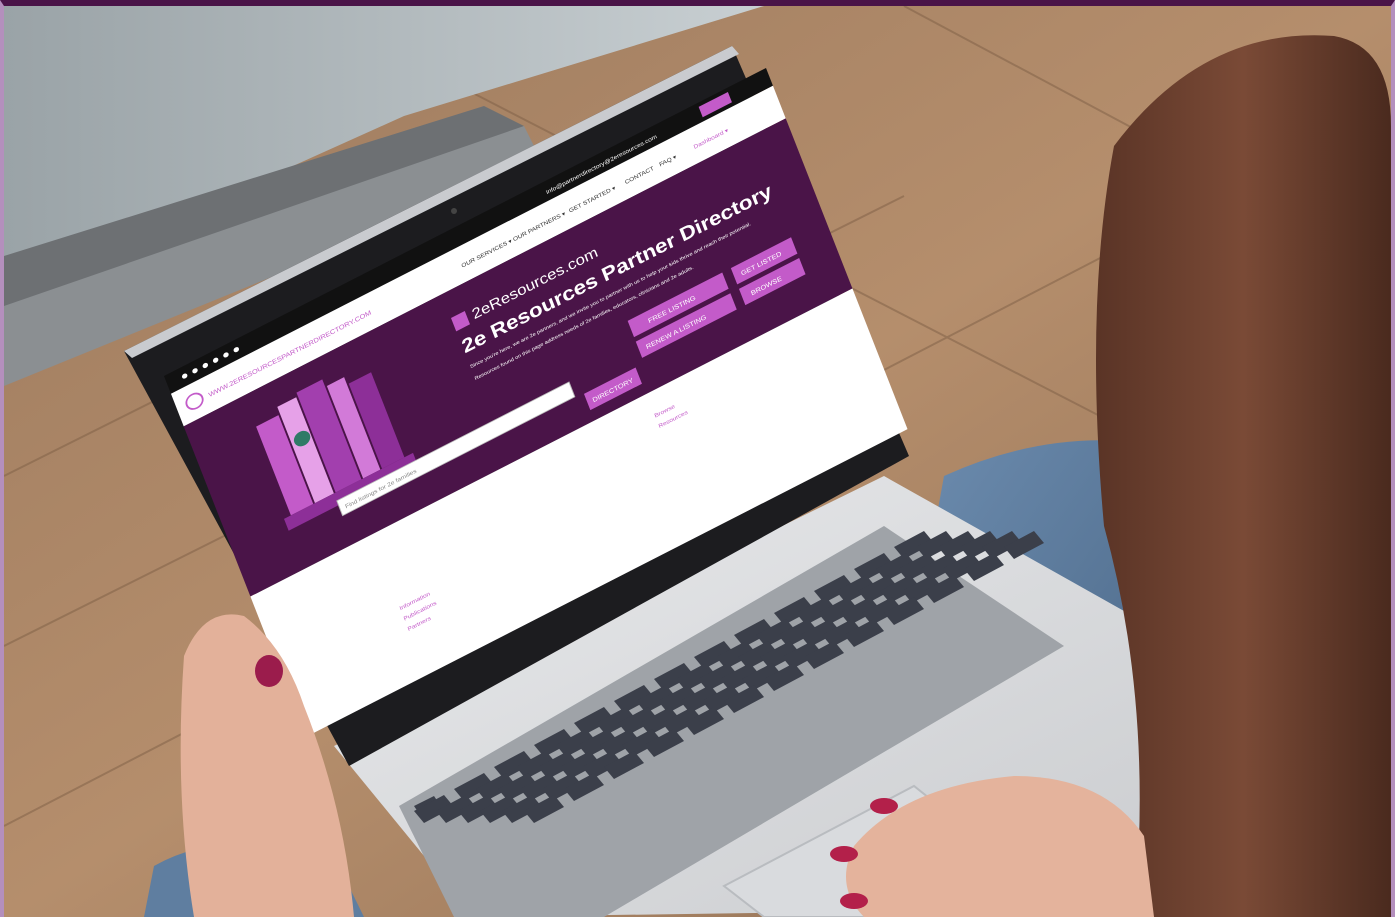 This screenshot has width=1395, height=917. What do you see at coordinates (269, 671) in the screenshot?
I see `left-nail` at bounding box center [269, 671].